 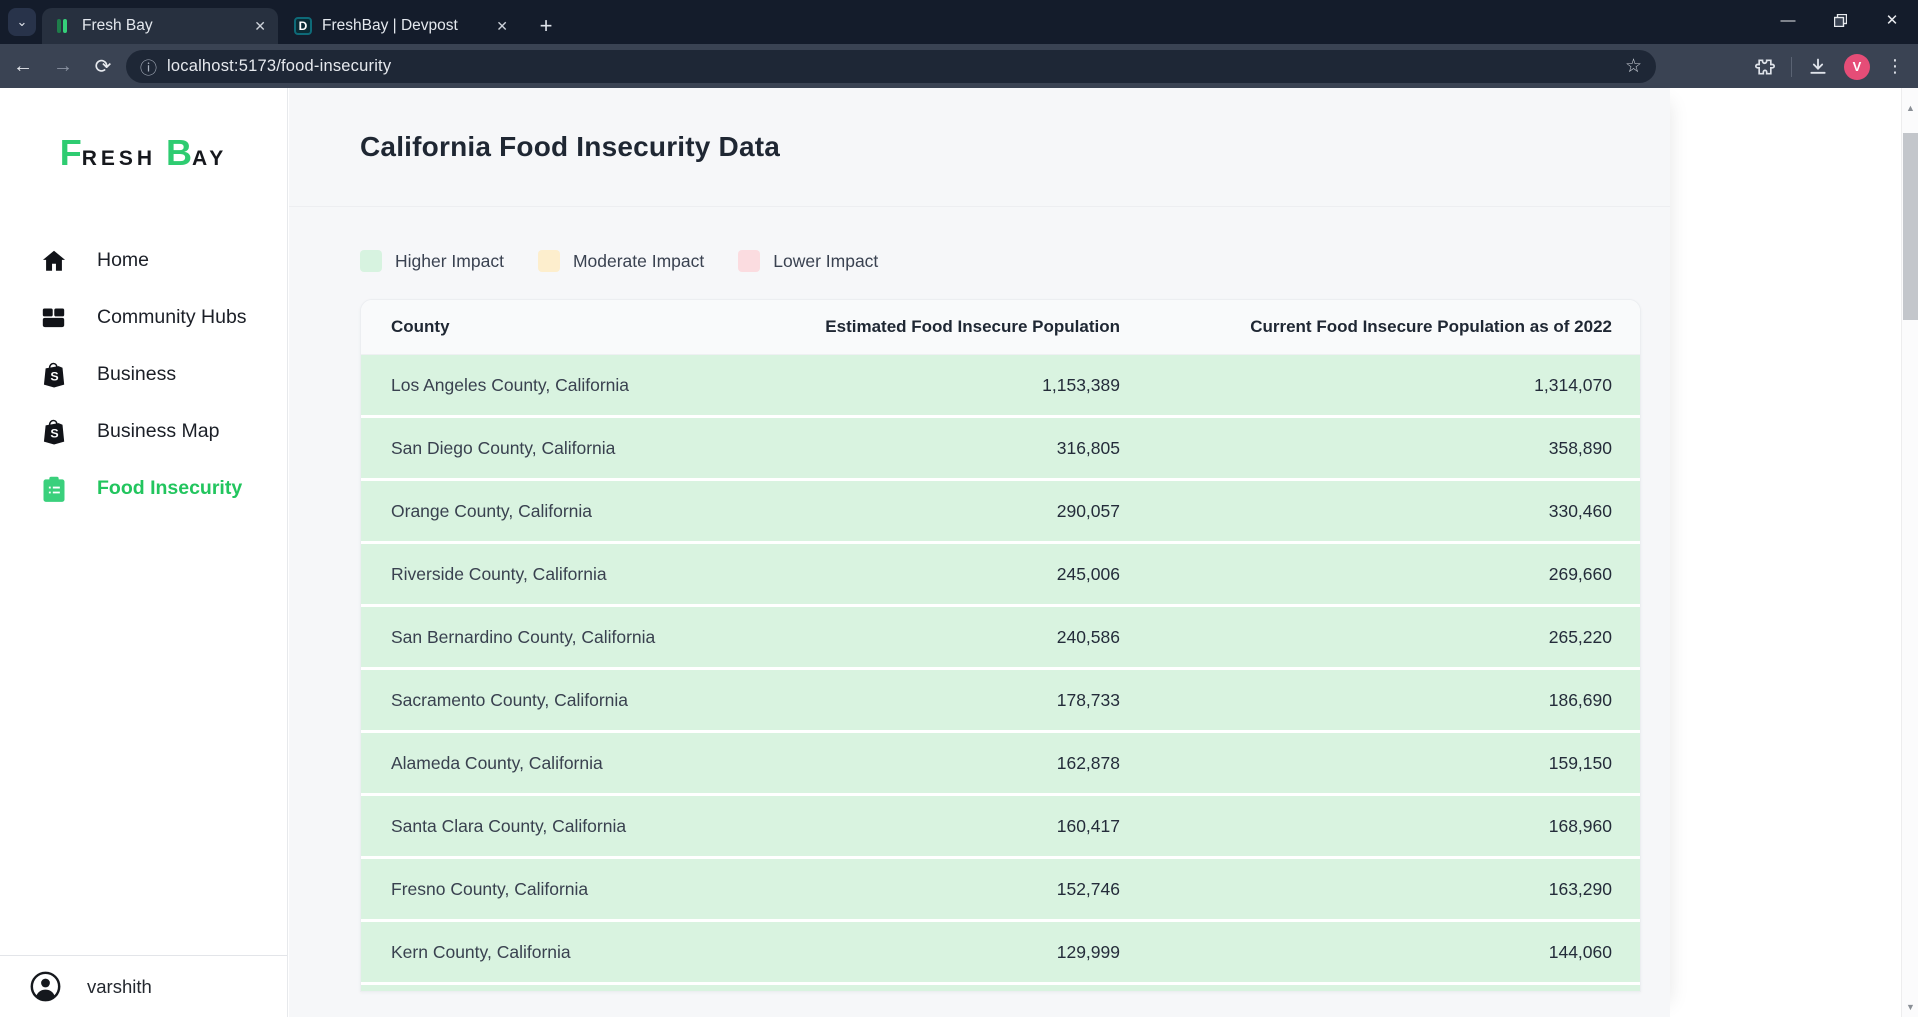 I want to click on column-header-estimated: Estimated Food Insecure Population, so click(x=972, y=326).